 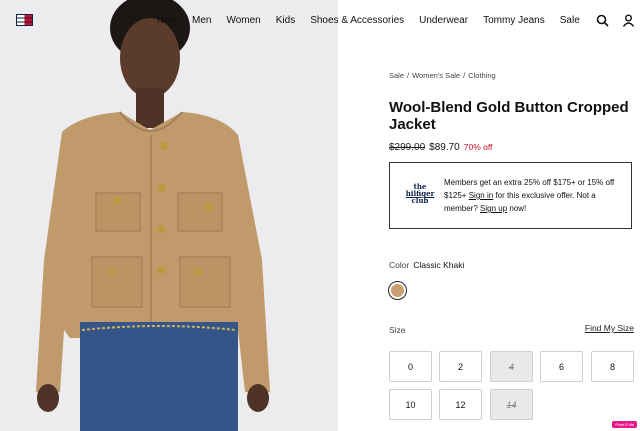 I want to click on size-option-2: 2, so click(x=460, y=366).